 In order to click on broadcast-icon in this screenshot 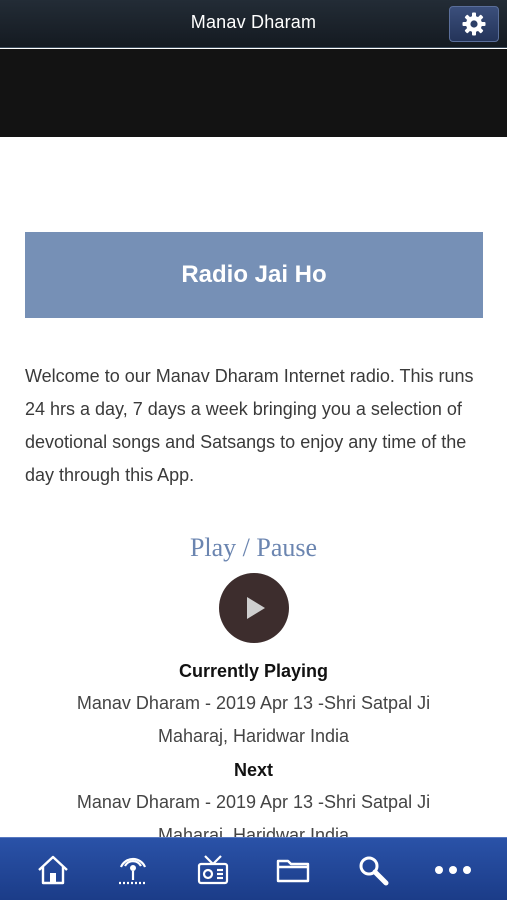, I will do `click(133, 870)`.